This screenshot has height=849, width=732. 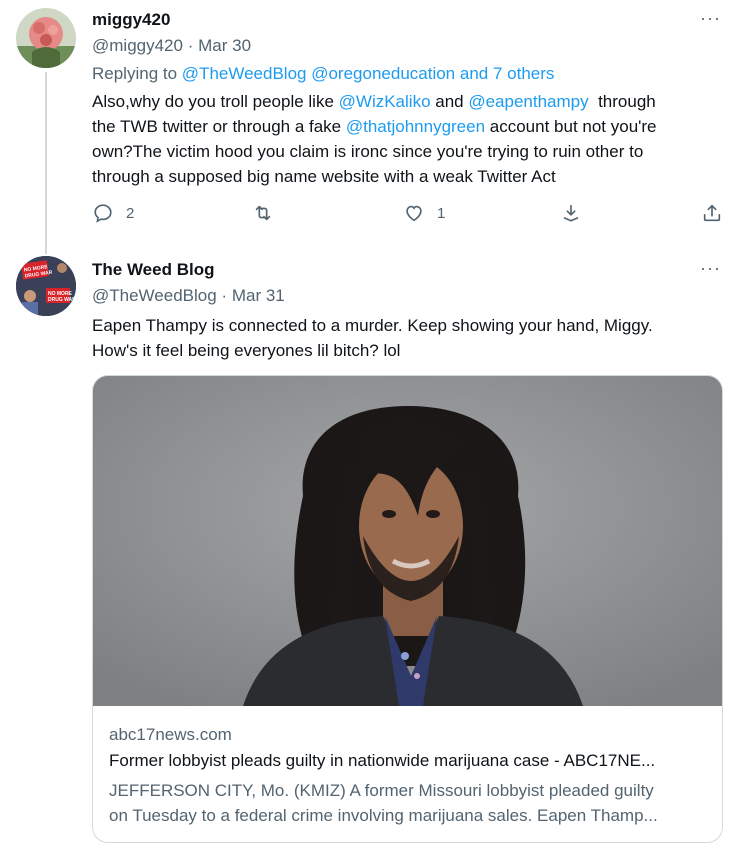 I want to click on reply-button: 2, so click(x=113, y=213).